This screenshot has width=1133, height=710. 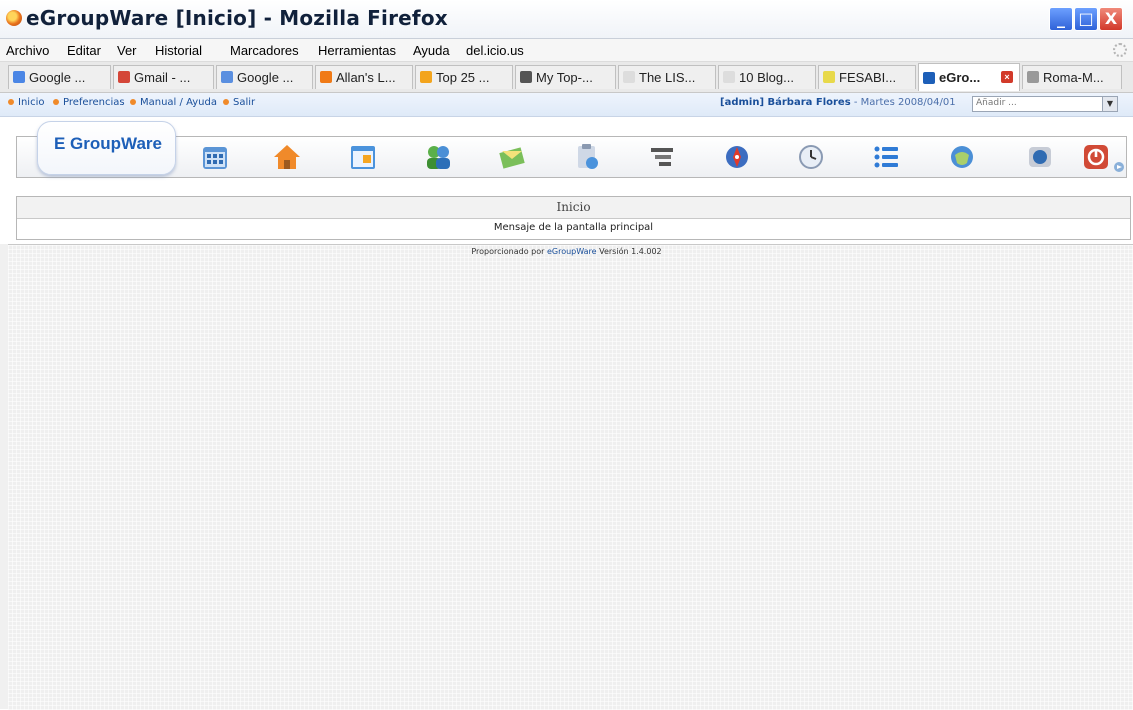 I want to click on page-title: Inicio, so click(x=573, y=207).